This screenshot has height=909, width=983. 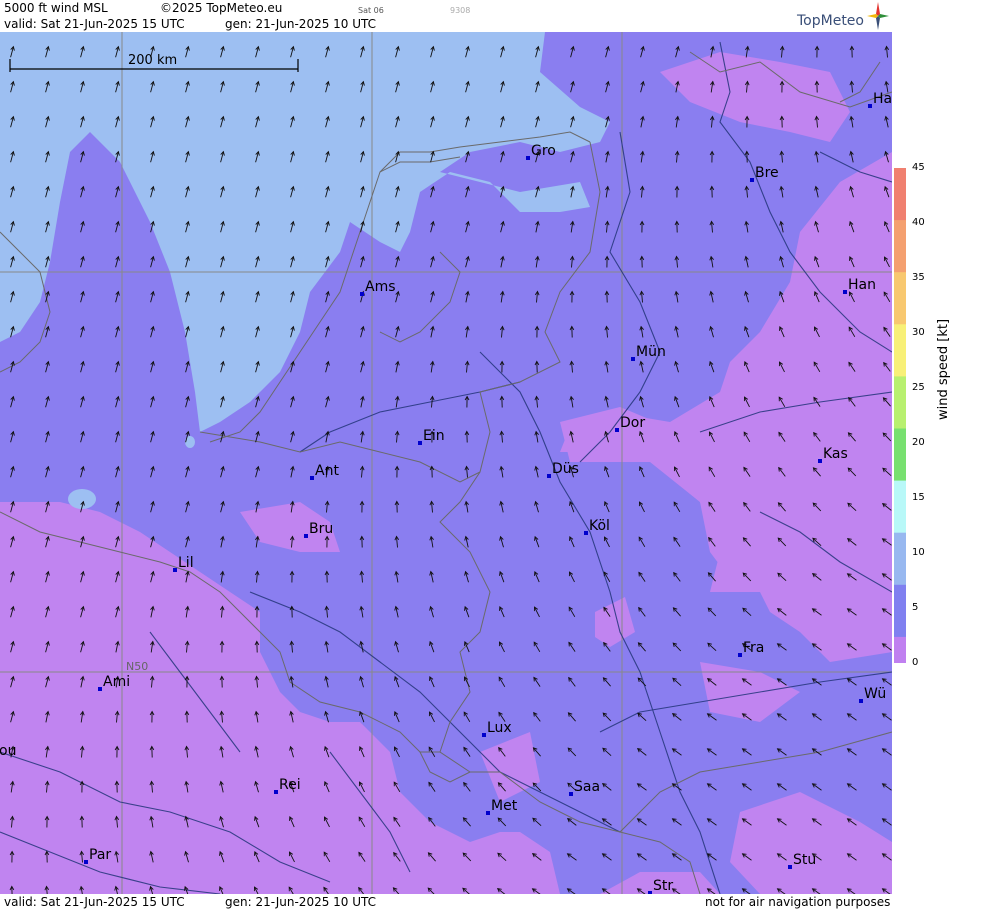 I want to click on latitude-label: N50, so click(x=137, y=666).